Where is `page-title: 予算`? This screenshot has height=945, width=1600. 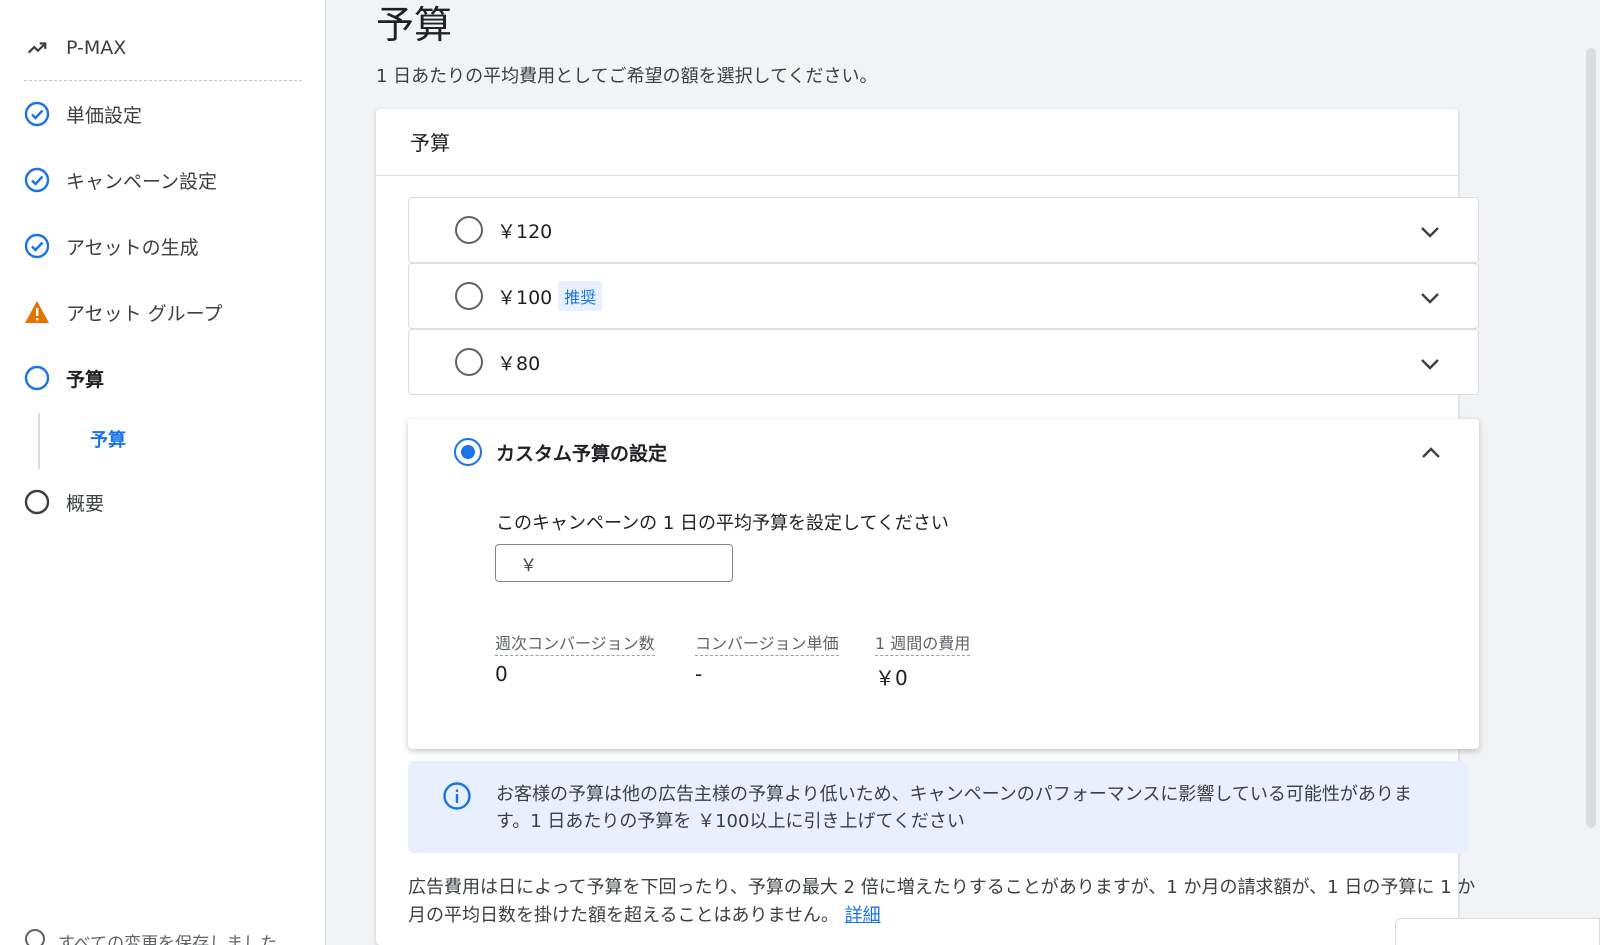 page-title: 予算 is located at coordinates (414, 25).